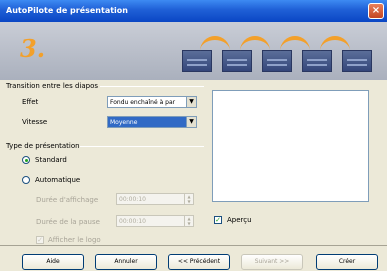 The image size is (387, 271). What do you see at coordinates (68, 222) in the screenshot?
I see `pause-duration-label: Durée de la pause` at bounding box center [68, 222].